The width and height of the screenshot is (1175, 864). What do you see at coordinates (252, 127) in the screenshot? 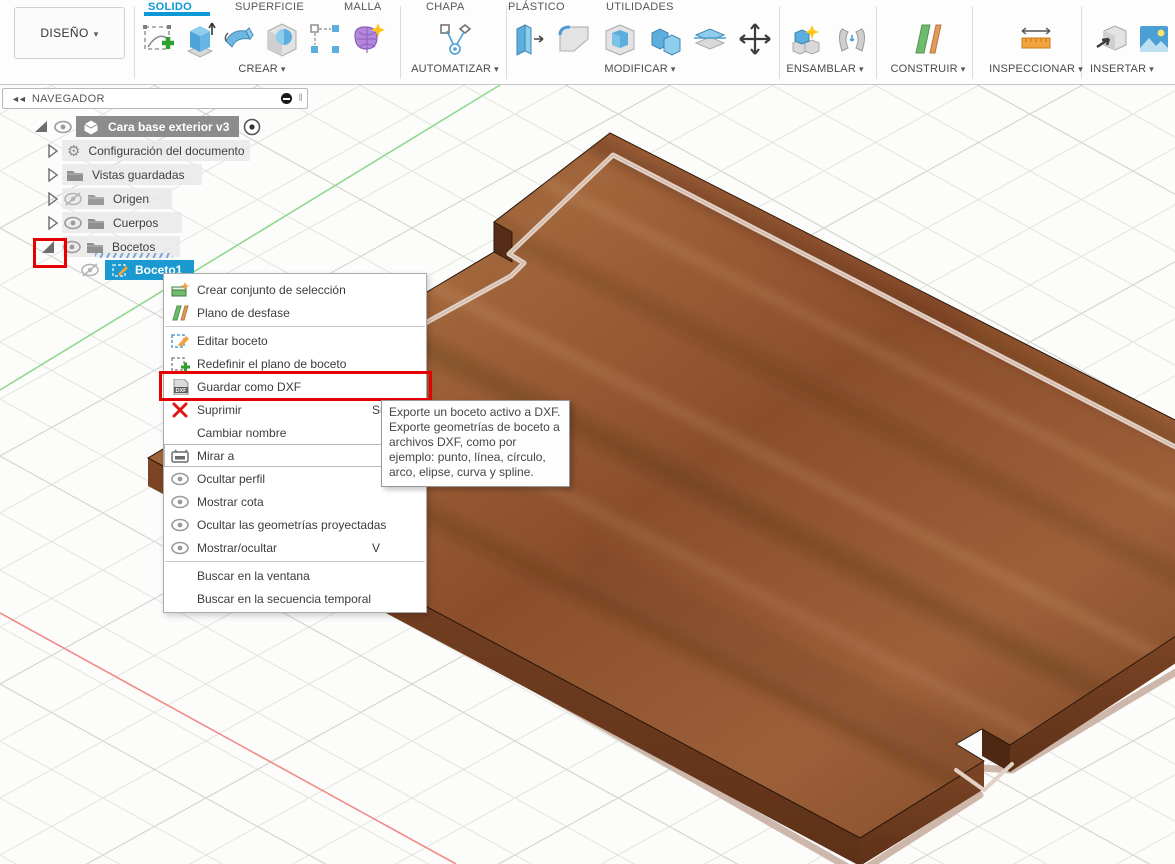
I see `activate-radio-icon` at bounding box center [252, 127].